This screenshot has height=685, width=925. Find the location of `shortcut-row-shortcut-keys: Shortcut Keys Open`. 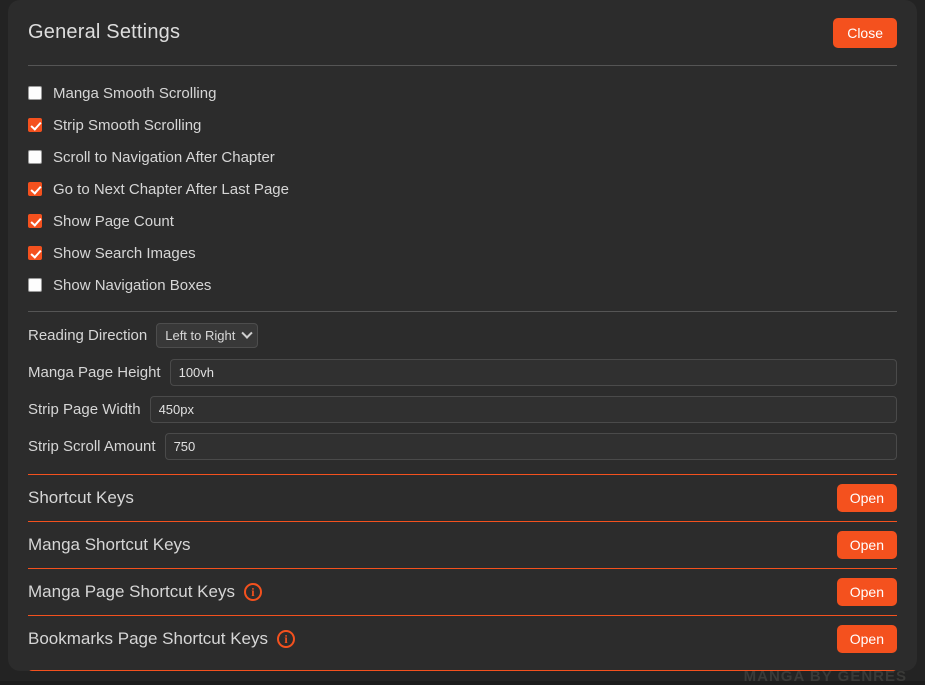

shortcut-row-shortcut-keys: Shortcut Keys Open is located at coordinates (462, 497).